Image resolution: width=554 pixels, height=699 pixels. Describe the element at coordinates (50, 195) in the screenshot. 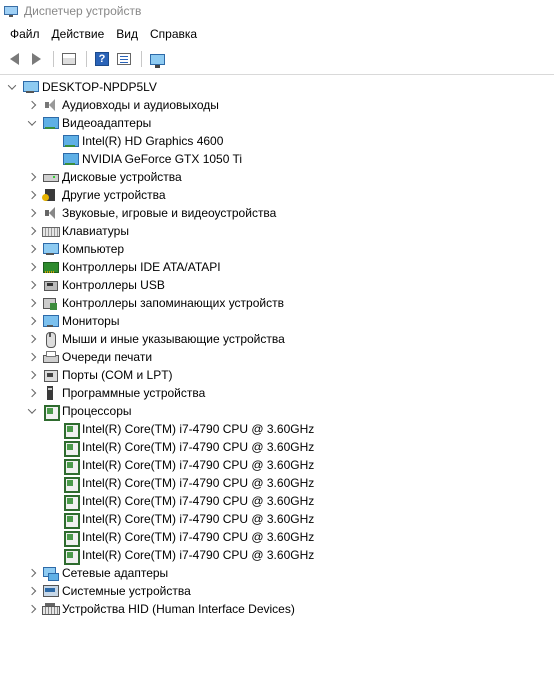

I see `other-device-icon` at that location.